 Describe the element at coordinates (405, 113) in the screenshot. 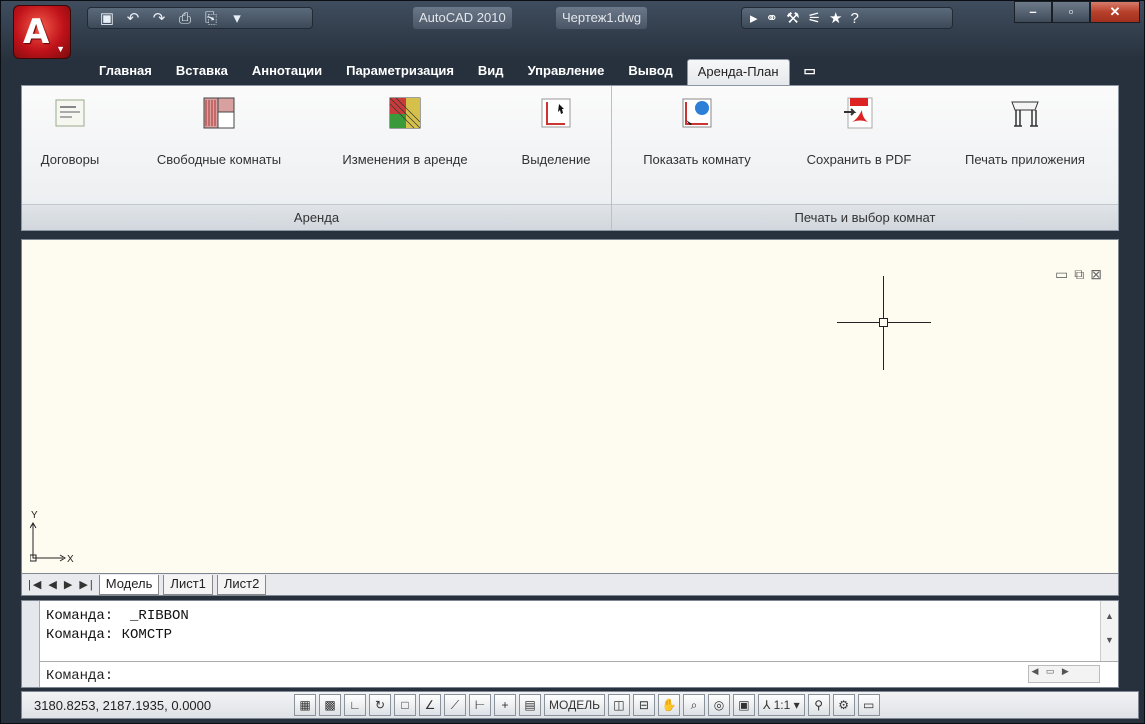

I see `rent-changes-icon` at that location.